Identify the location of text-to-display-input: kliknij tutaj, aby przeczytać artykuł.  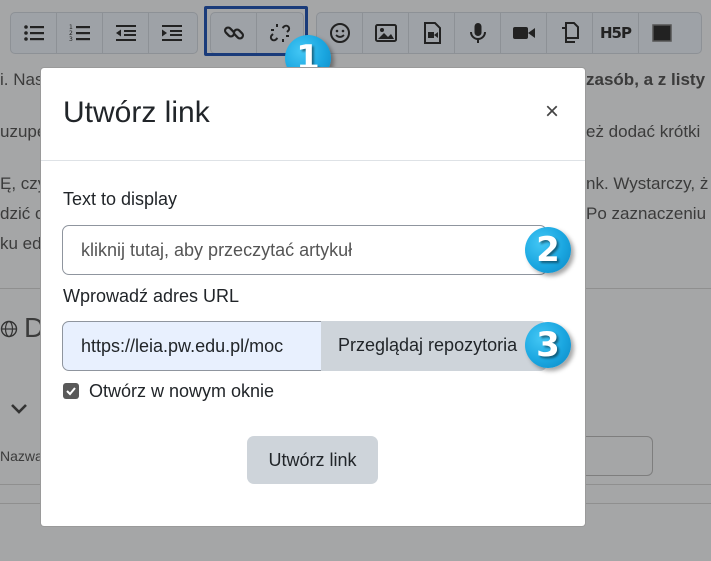
(304, 250).